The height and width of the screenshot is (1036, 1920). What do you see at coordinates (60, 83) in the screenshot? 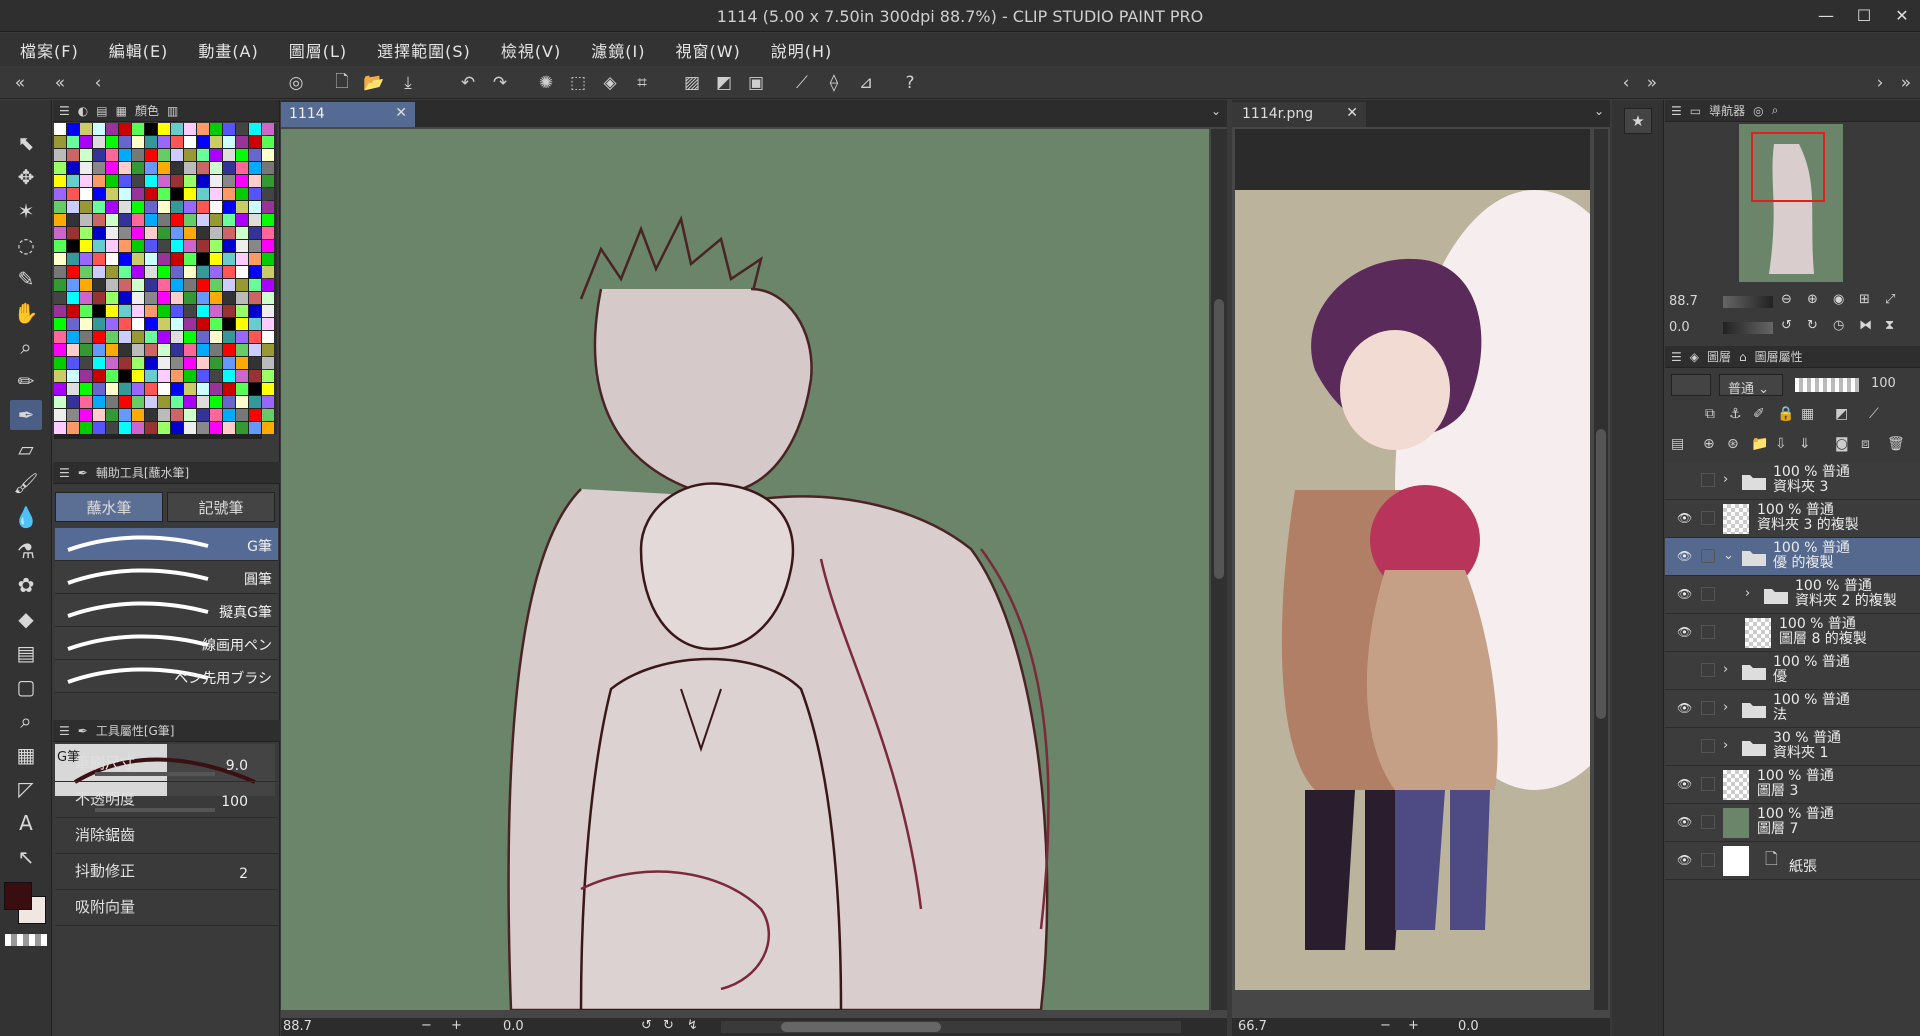
I see `collapse-icon: «` at bounding box center [60, 83].